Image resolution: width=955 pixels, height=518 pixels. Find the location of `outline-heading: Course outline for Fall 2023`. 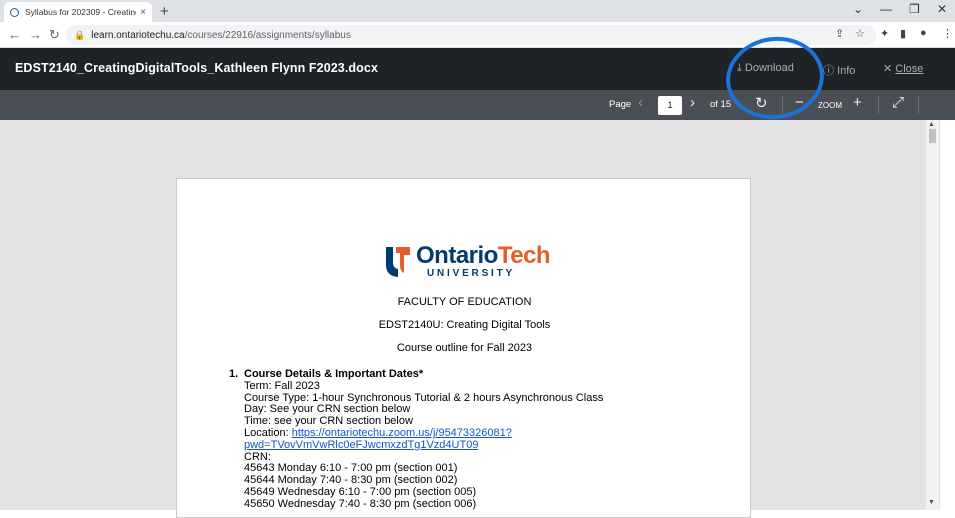

outline-heading: Course outline for Fall 2023 is located at coordinates (464, 348).